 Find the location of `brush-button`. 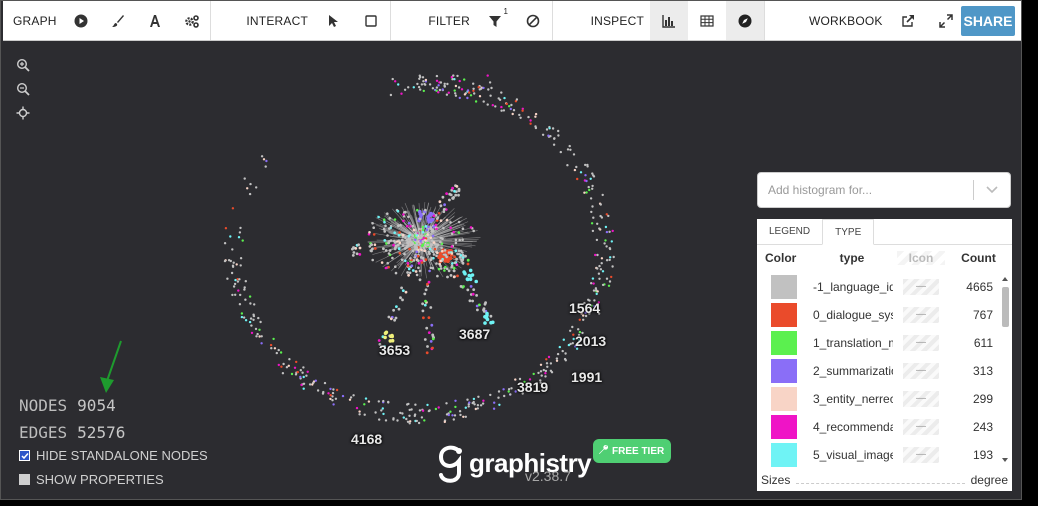

brush-button is located at coordinates (118, 20).